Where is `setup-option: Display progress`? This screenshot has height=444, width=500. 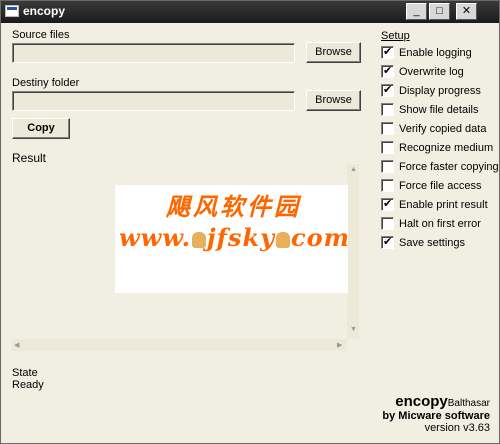
setup-option: Display progress is located at coordinates (431, 91).